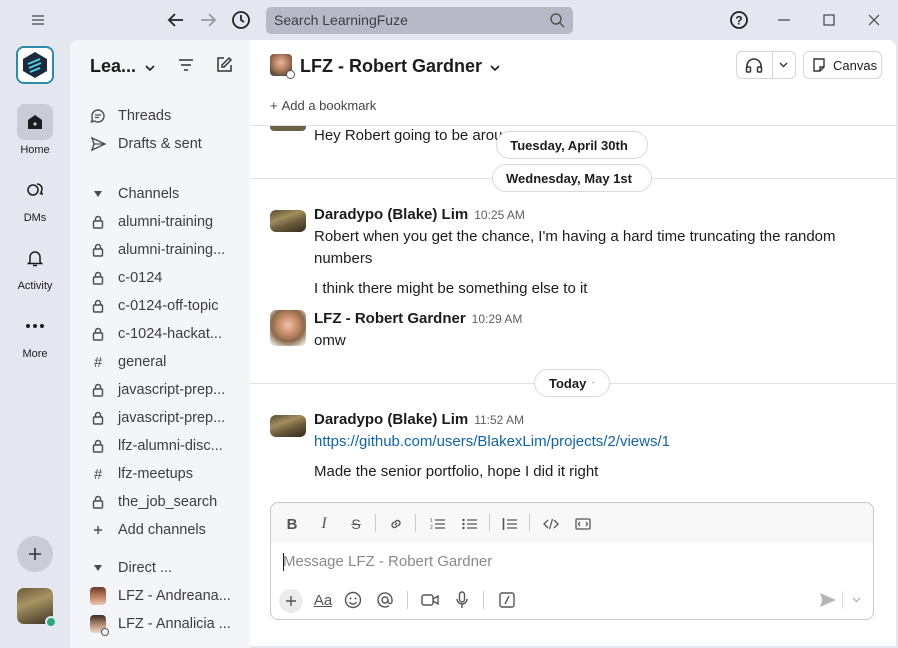 The image size is (898, 648). Describe the element at coordinates (385, 600) in the screenshot. I see `mention-icon` at that location.